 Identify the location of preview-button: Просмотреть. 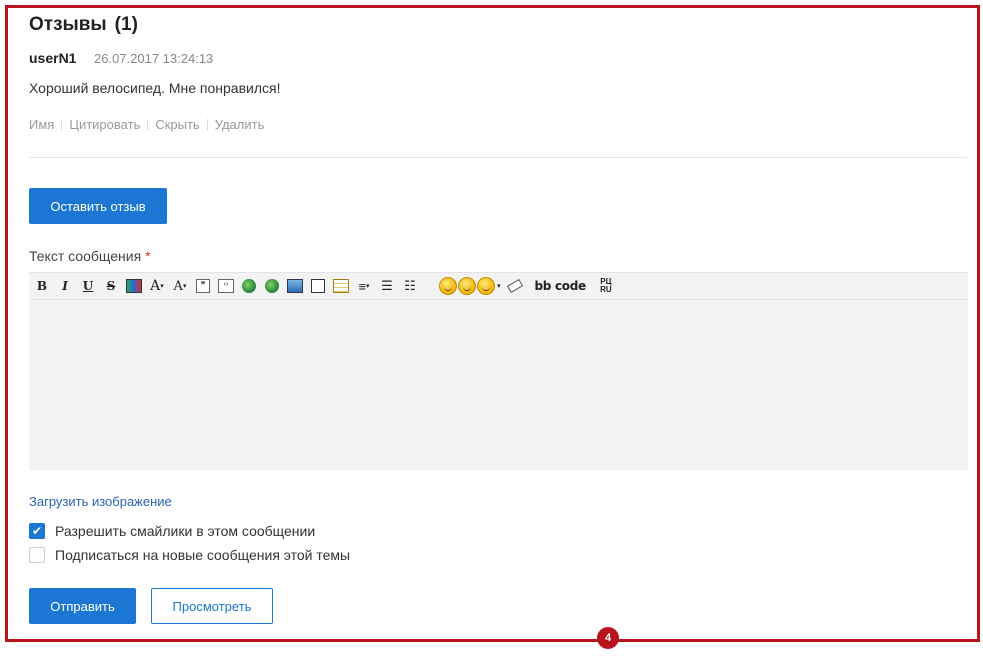
(212, 606).